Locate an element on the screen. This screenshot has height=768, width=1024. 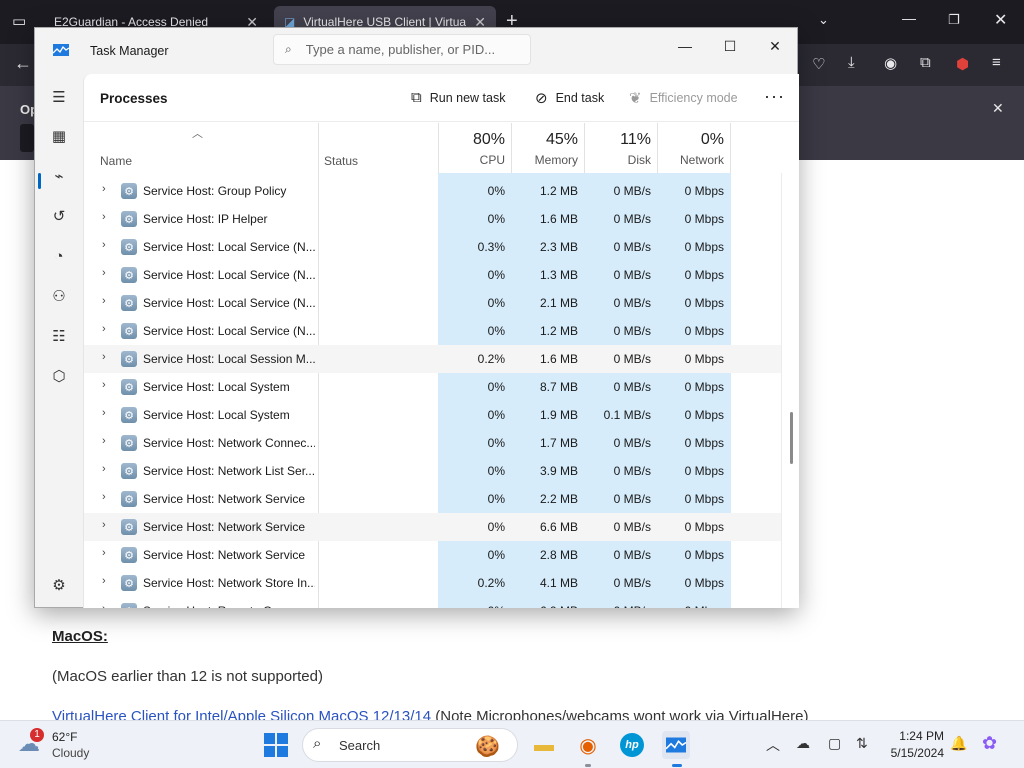
process-disk: 0 MB/s is located at coordinates (632, 219).